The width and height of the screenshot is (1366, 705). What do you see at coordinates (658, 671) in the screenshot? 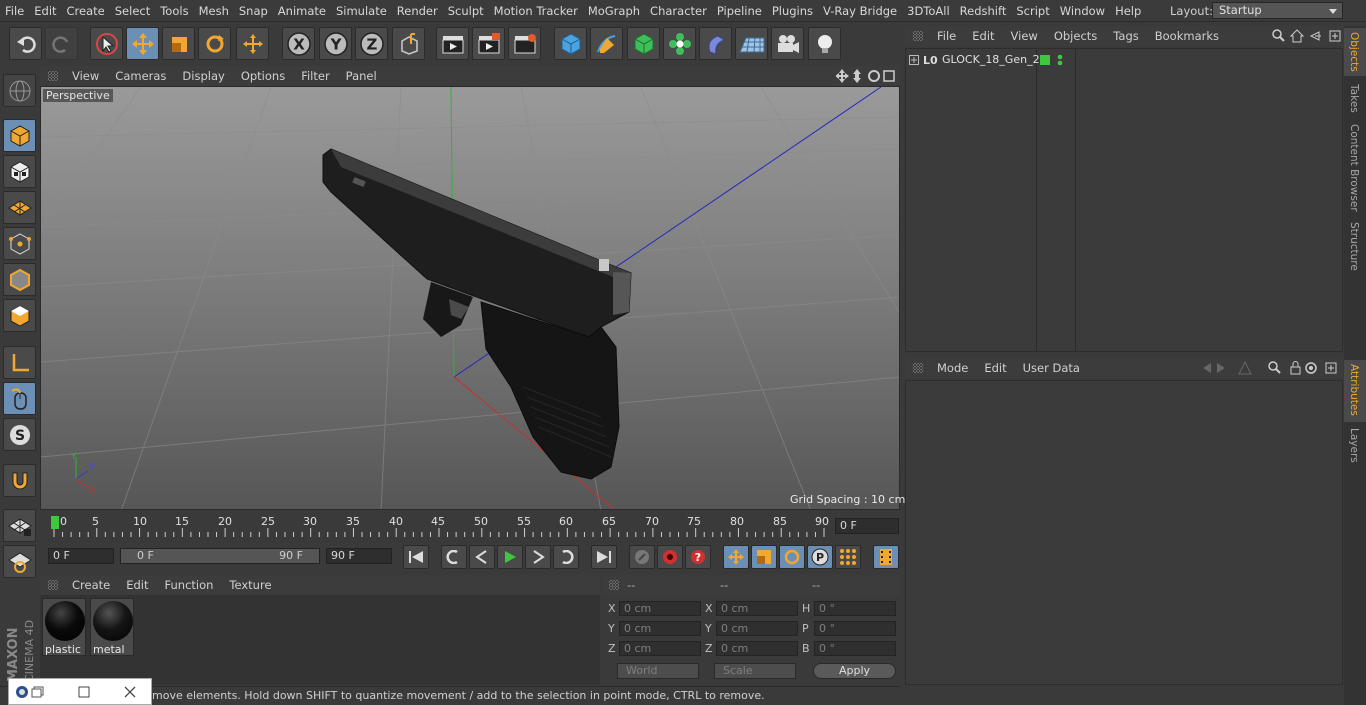
I see `coord-system-dropdown: World` at bounding box center [658, 671].